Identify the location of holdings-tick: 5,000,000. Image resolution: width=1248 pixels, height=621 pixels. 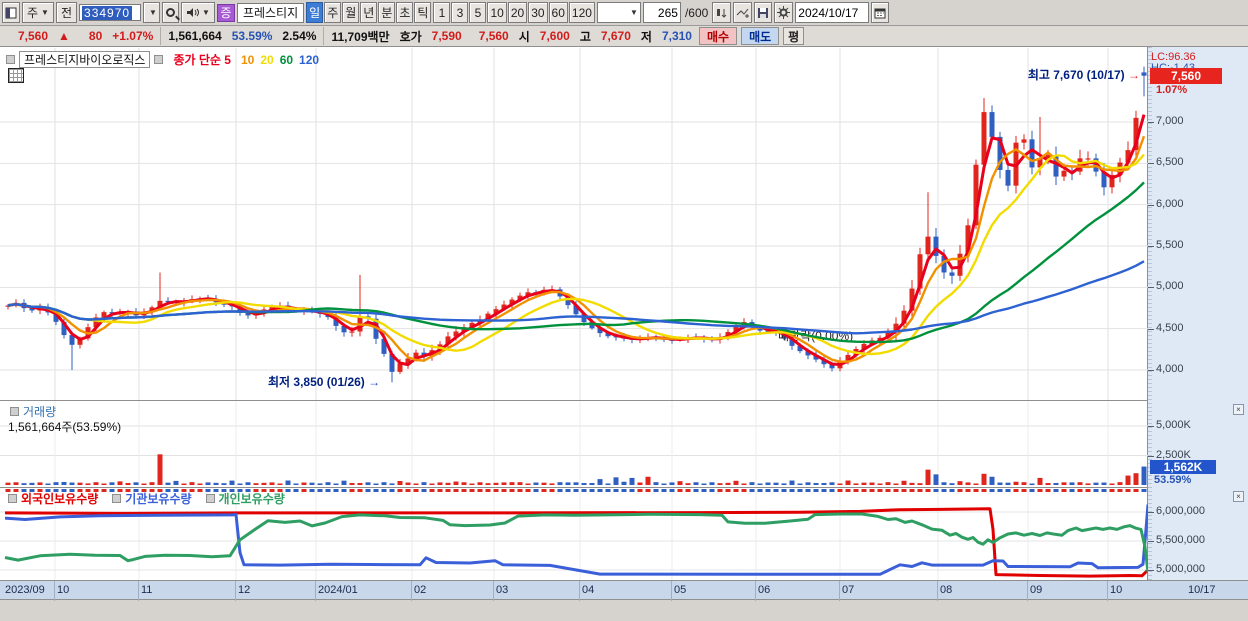
(1176, 569).